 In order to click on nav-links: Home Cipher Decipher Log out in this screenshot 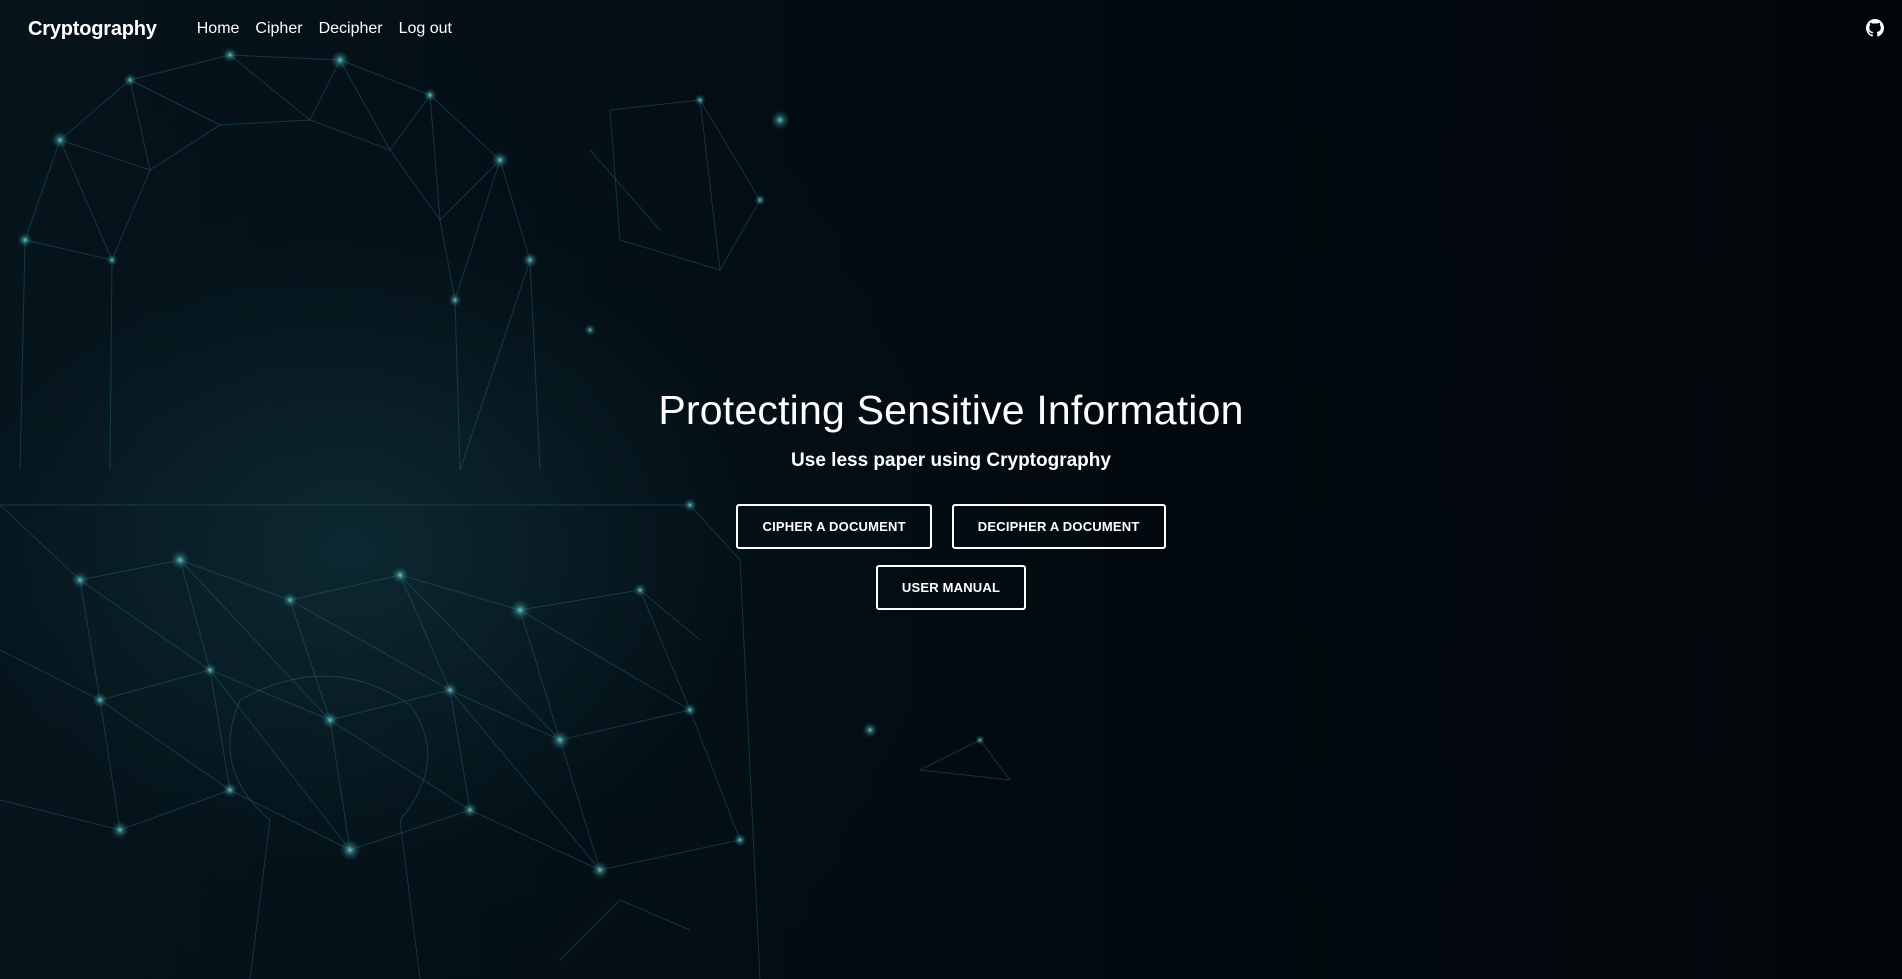, I will do `click(324, 29)`.